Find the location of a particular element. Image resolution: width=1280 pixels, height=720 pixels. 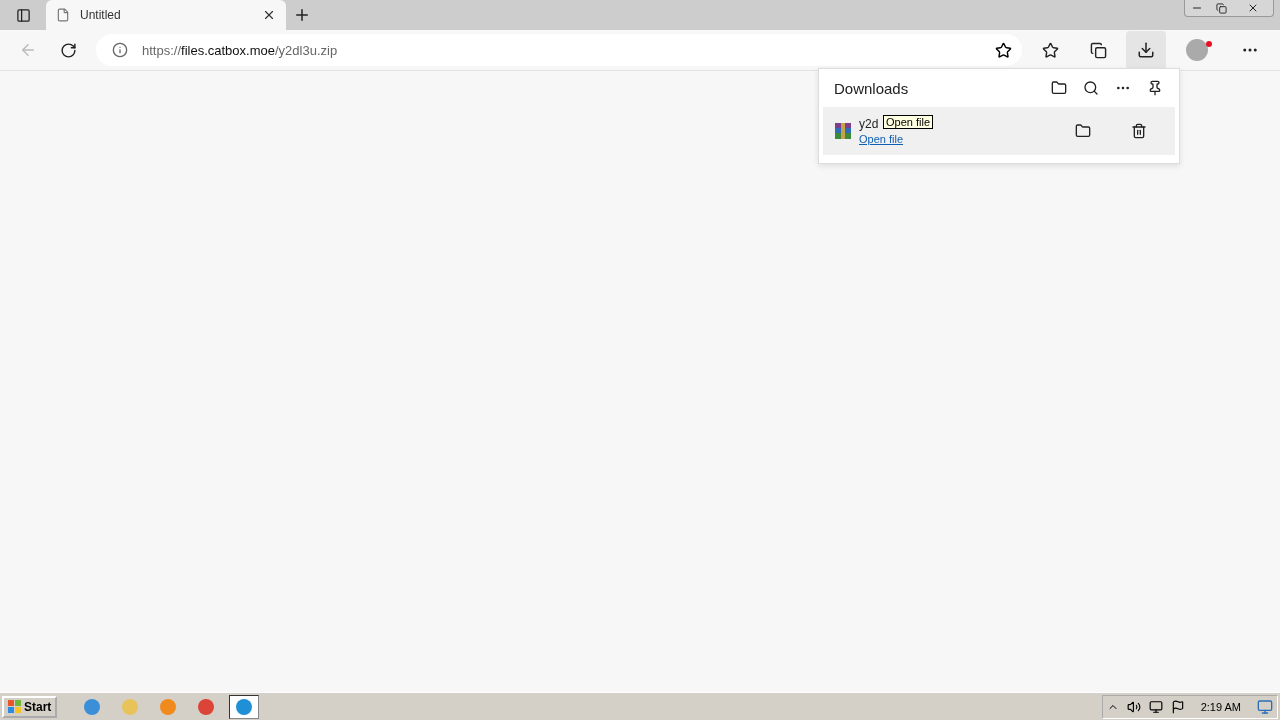

page-icon is located at coordinates (63, 15).